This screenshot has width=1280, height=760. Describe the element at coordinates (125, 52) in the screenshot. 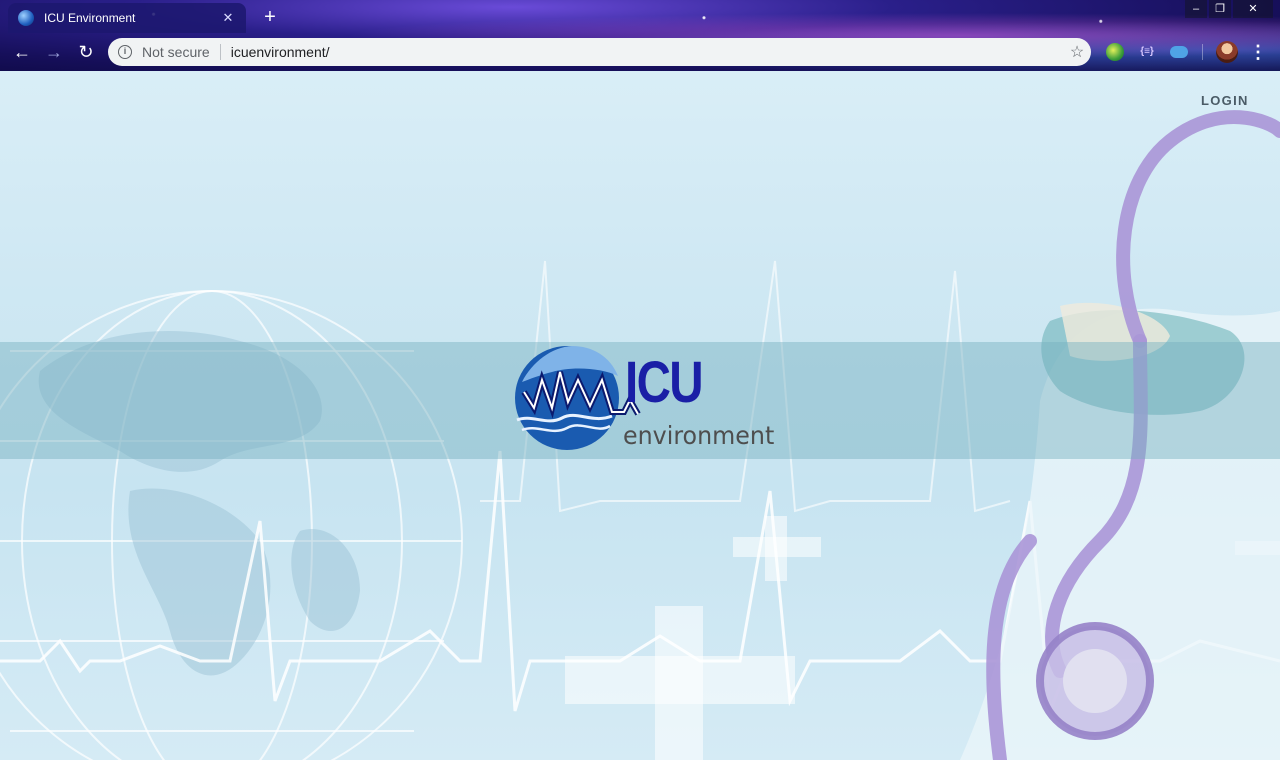

I see `info-icon: i` at that location.